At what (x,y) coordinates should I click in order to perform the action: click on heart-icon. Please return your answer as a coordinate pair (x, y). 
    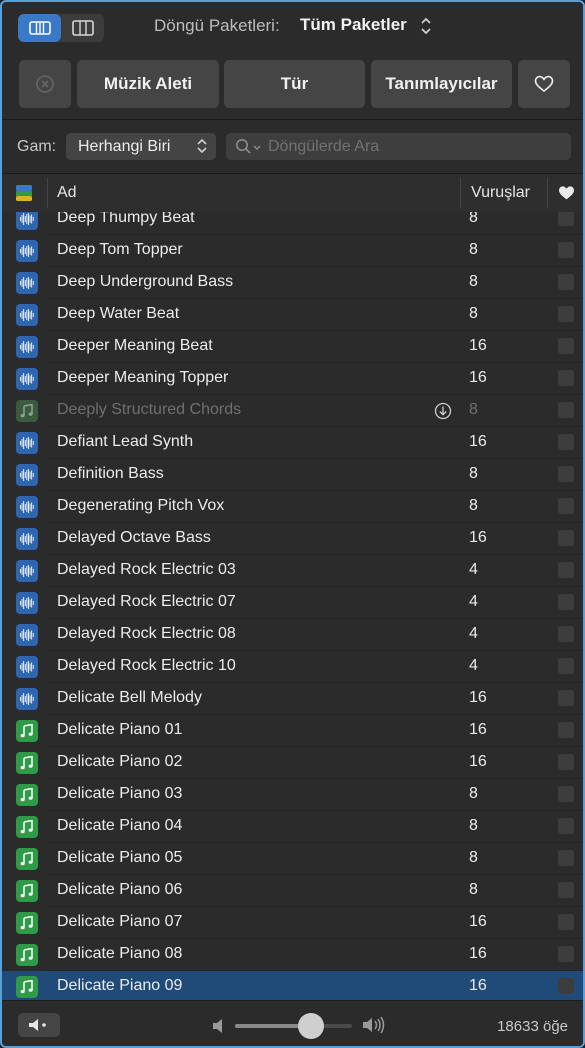
    Looking at the image, I should click on (566, 193).